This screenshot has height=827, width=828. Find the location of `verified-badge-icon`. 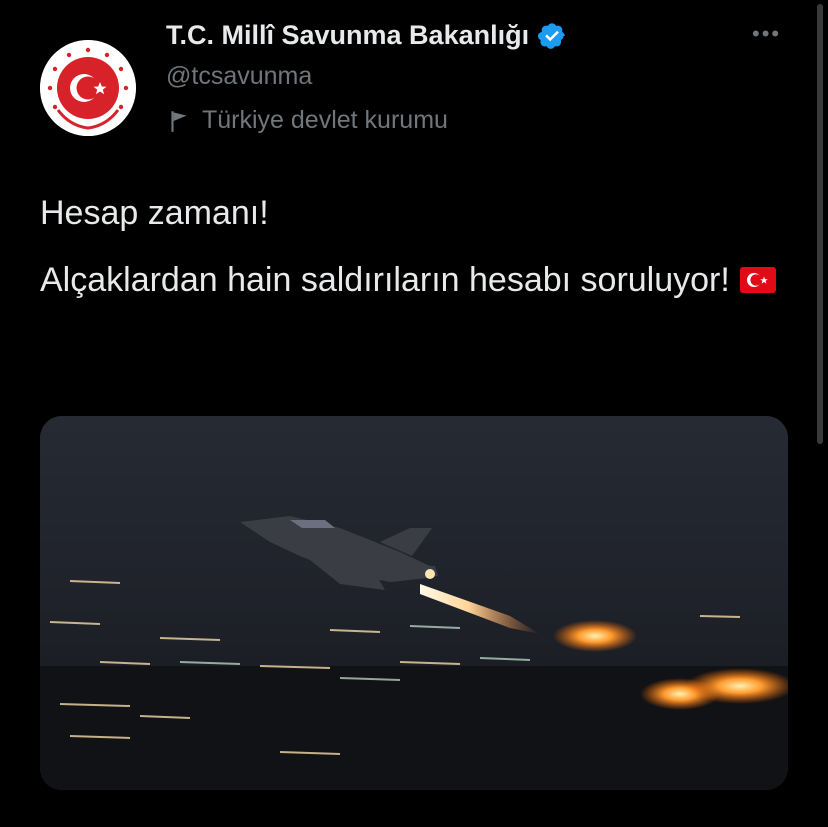

verified-badge-icon is located at coordinates (551, 35).